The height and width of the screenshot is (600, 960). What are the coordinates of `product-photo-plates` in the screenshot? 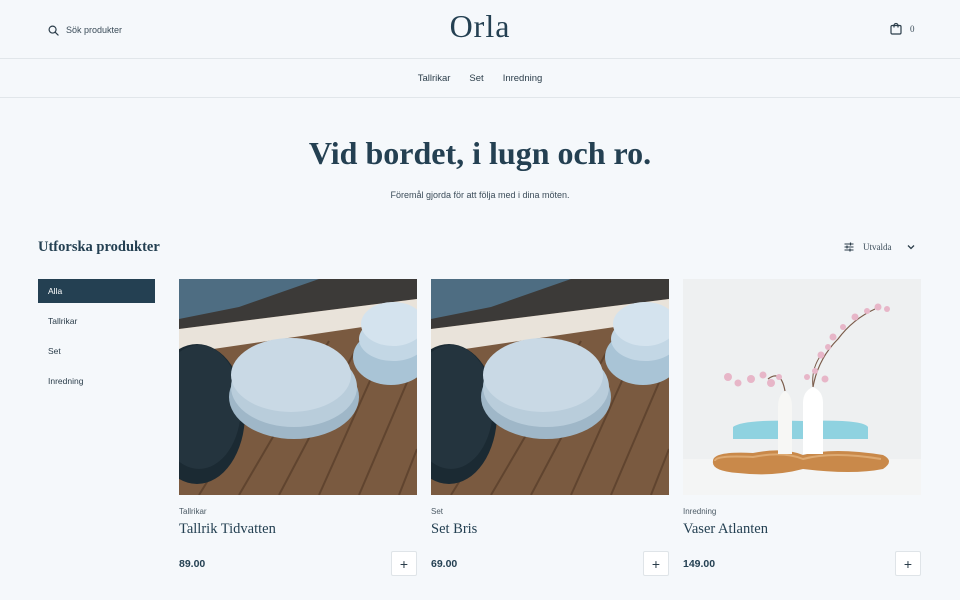 It's located at (298, 387).